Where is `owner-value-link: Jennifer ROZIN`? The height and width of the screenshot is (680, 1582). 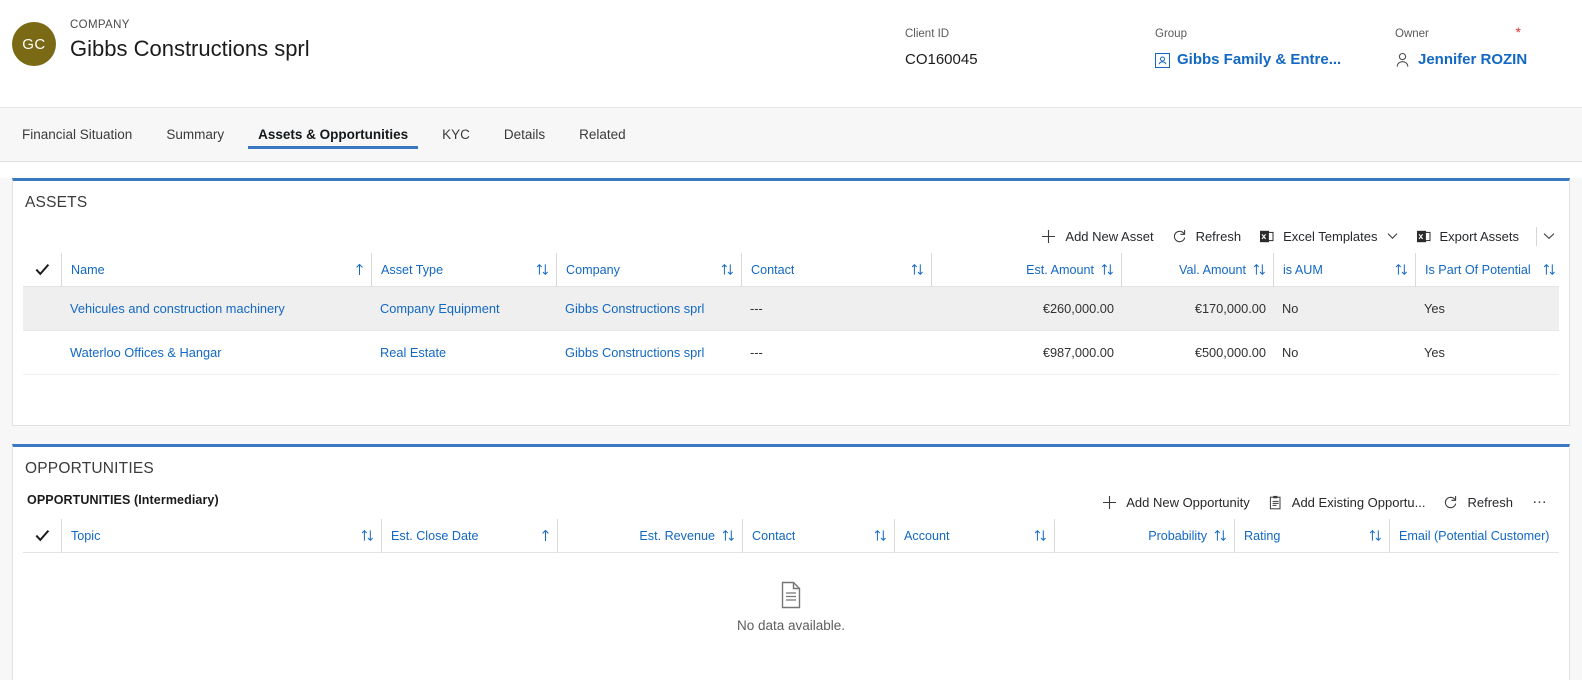 owner-value-link: Jennifer ROZIN is located at coordinates (1488, 60).